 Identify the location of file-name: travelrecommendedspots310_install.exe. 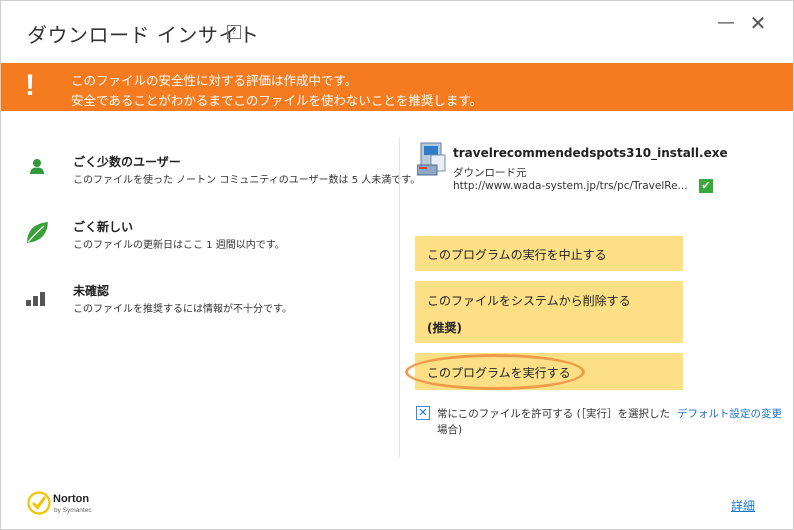
(590, 153).